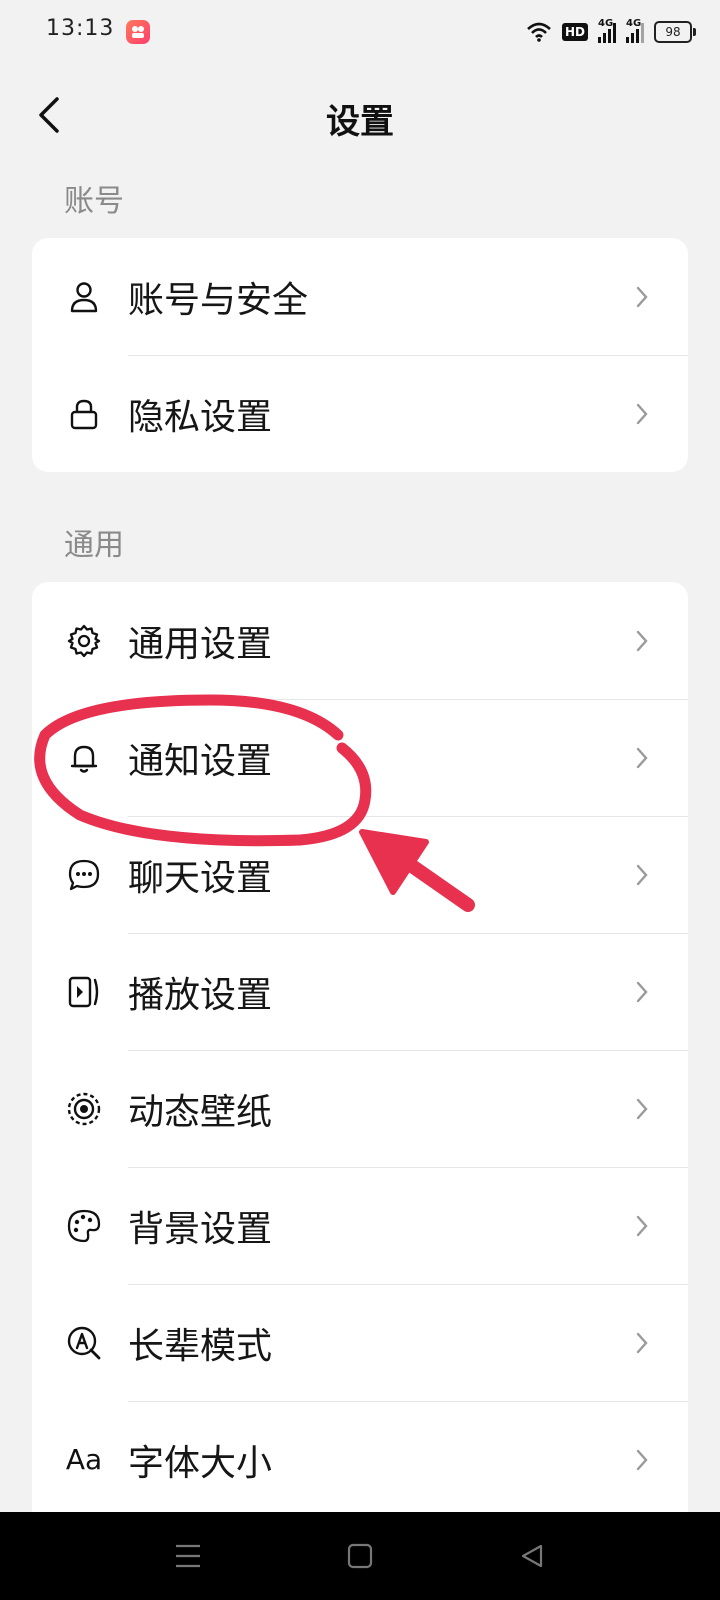 The height and width of the screenshot is (1600, 720). Describe the element at coordinates (84, 1343) in the screenshot. I see `elder-mode-icon` at that location.